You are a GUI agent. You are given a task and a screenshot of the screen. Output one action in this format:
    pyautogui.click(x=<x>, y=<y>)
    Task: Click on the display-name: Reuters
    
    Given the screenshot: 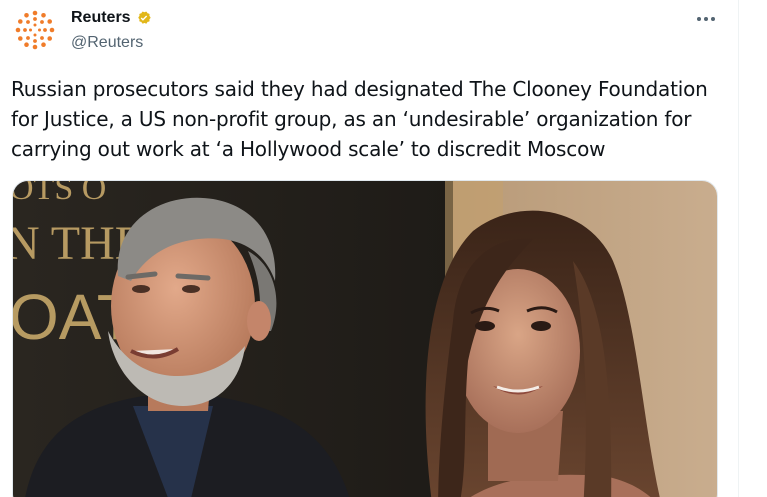 What is the action you would take?
    pyautogui.click(x=101, y=18)
    